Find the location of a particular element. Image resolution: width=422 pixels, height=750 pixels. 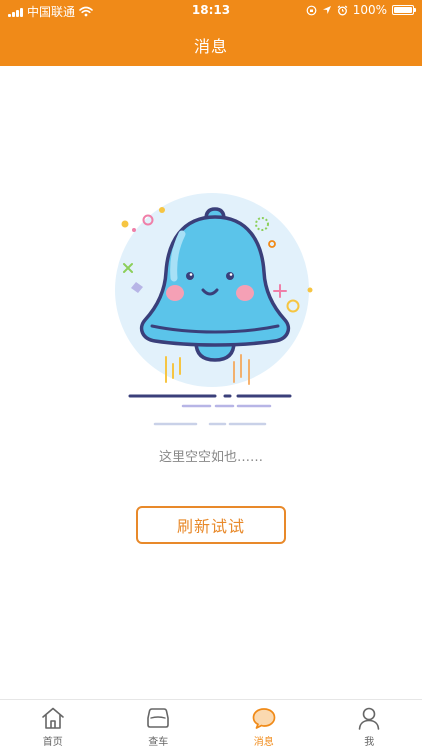

tab-messages: 消息 is located at coordinates (264, 725).